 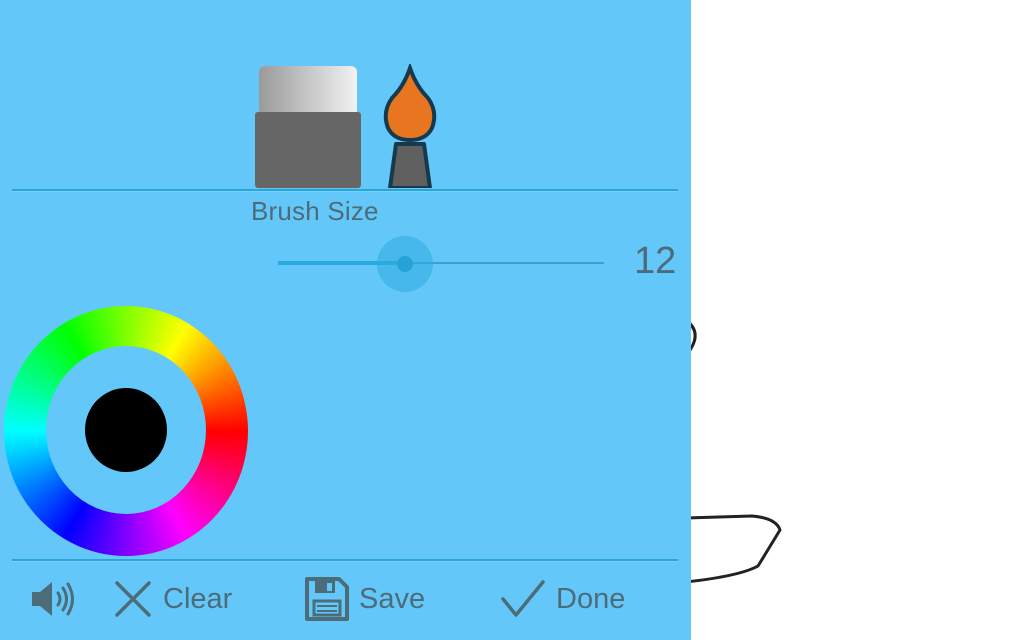 I want to click on brush-size-slider, so click(x=441, y=264).